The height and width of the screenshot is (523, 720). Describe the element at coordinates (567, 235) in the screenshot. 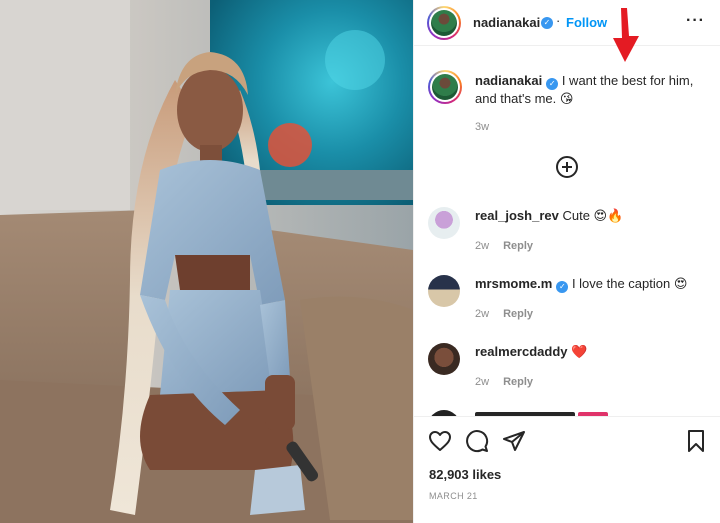

I see `comment-row: real_josh_rev Cute 😍🔥 2w Reply` at that location.